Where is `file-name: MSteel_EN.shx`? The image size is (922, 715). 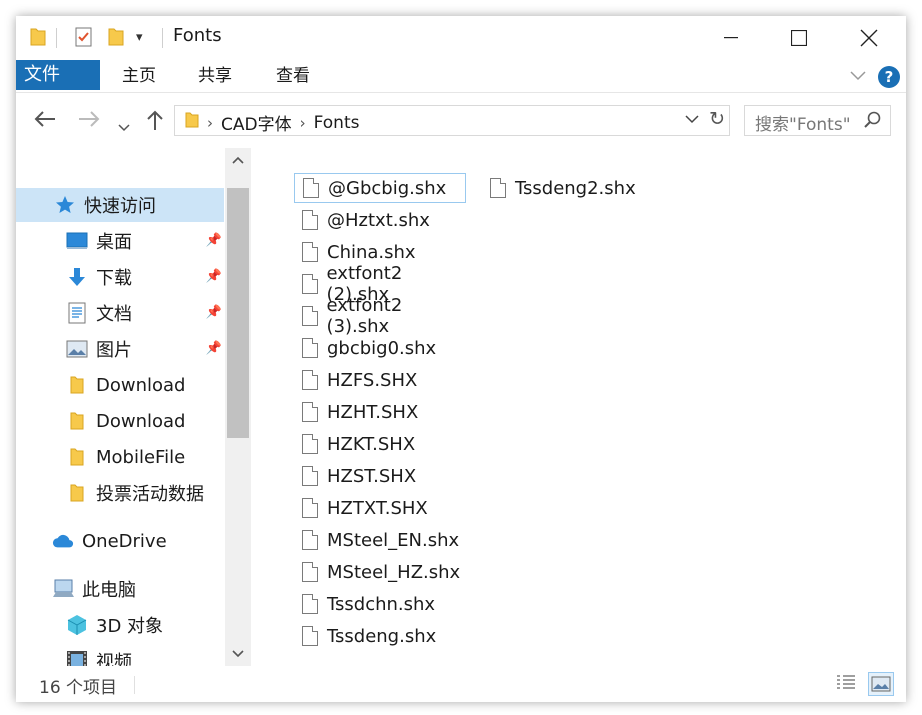 file-name: MSteel_EN.shx is located at coordinates (393, 540).